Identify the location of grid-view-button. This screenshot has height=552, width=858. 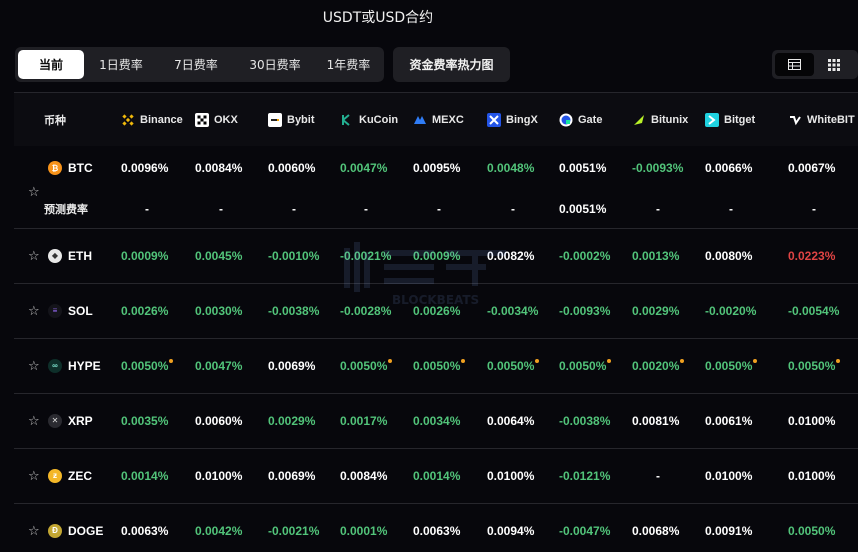
(833, 64).